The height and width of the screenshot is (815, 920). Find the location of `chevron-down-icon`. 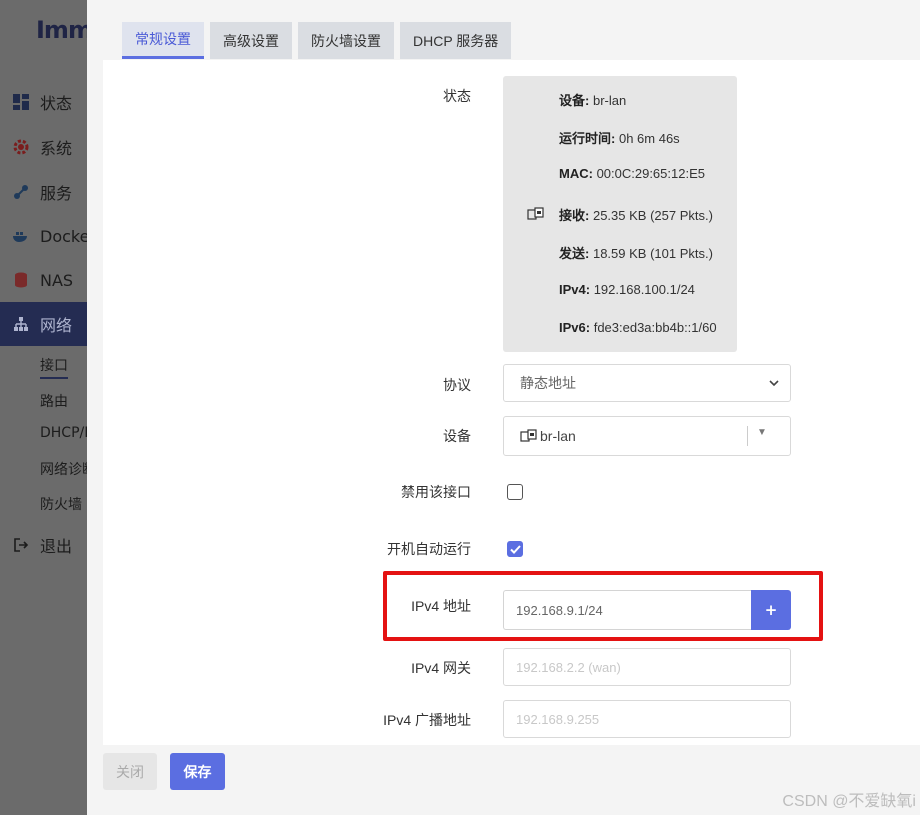

chevron-down-icon is located at coordinates (774, 384).